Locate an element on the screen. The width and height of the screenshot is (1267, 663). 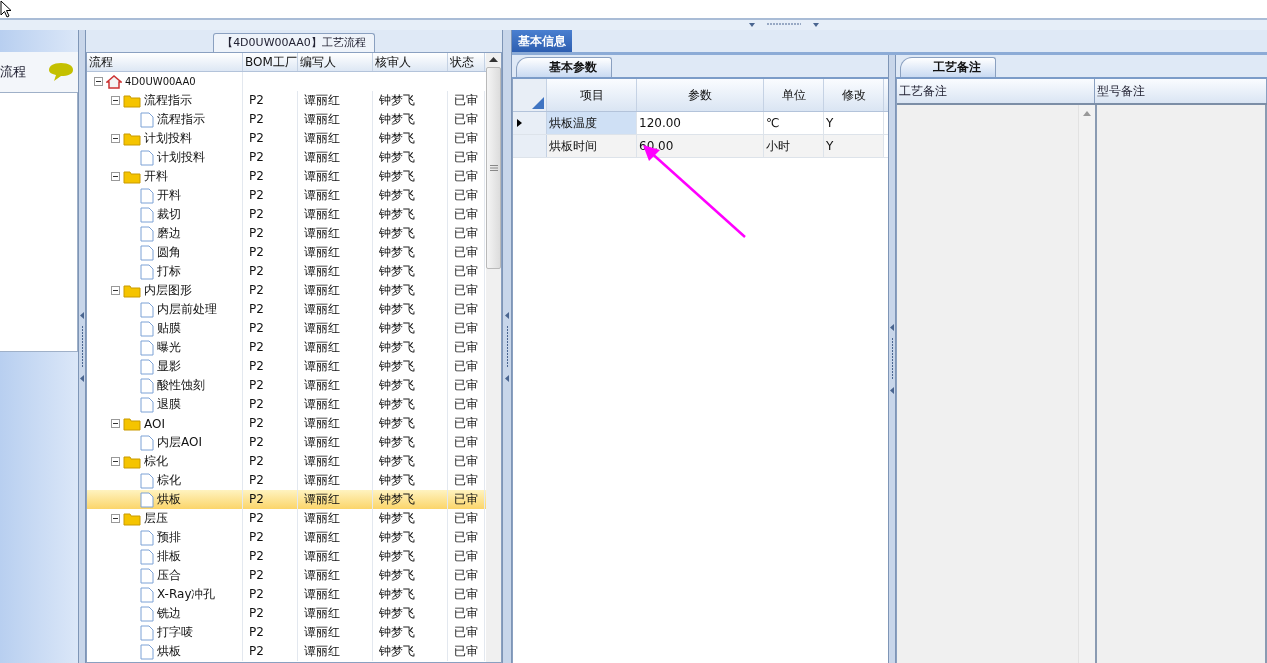
scroll-thumb is located at coordinates (493, 168).